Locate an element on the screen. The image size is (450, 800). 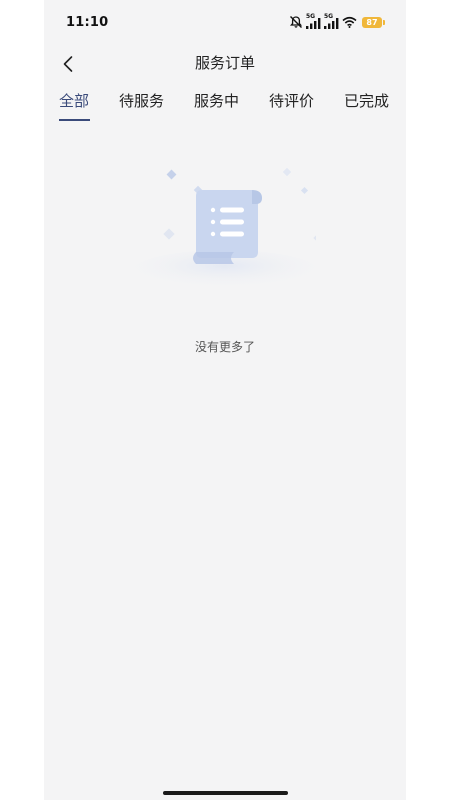
home-indicator is located at coordinates (225, 793).